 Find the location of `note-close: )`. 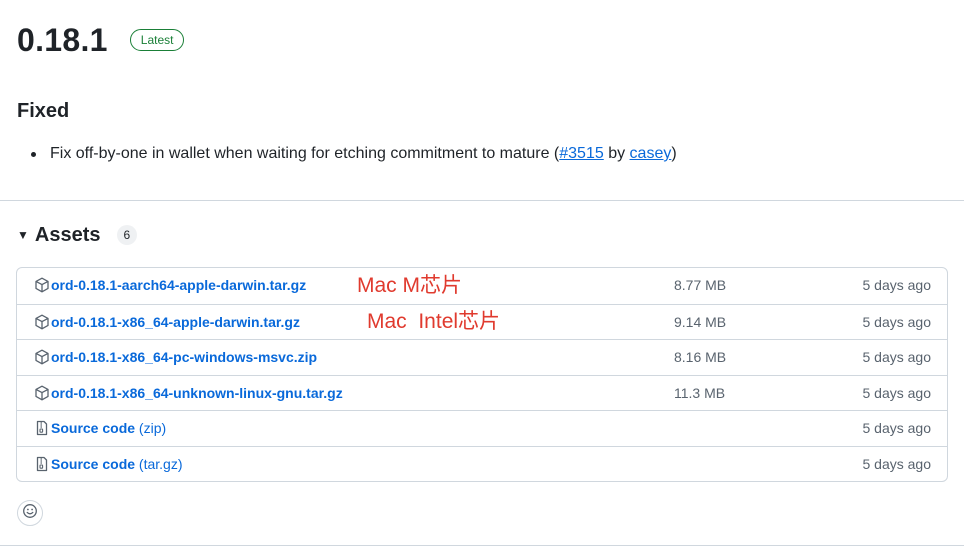

note-close: ) is located at coordinates (674, 153).